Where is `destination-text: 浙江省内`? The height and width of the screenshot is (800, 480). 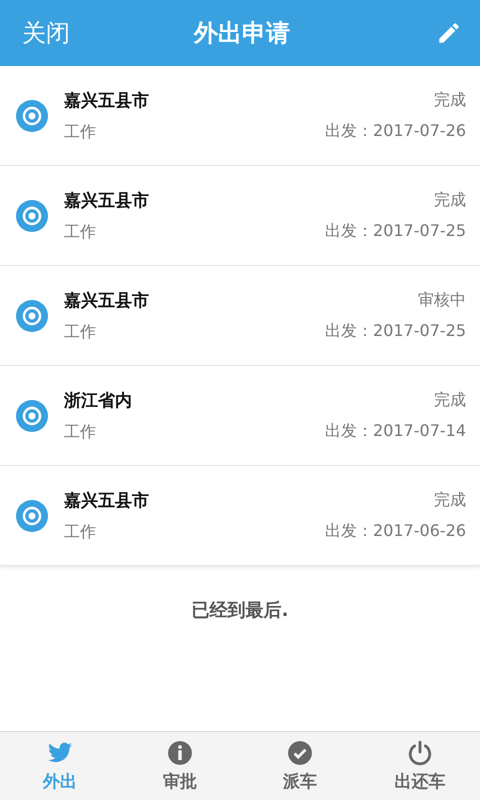
destination-text: 浙江省内 is located at coordinates (98, 401).